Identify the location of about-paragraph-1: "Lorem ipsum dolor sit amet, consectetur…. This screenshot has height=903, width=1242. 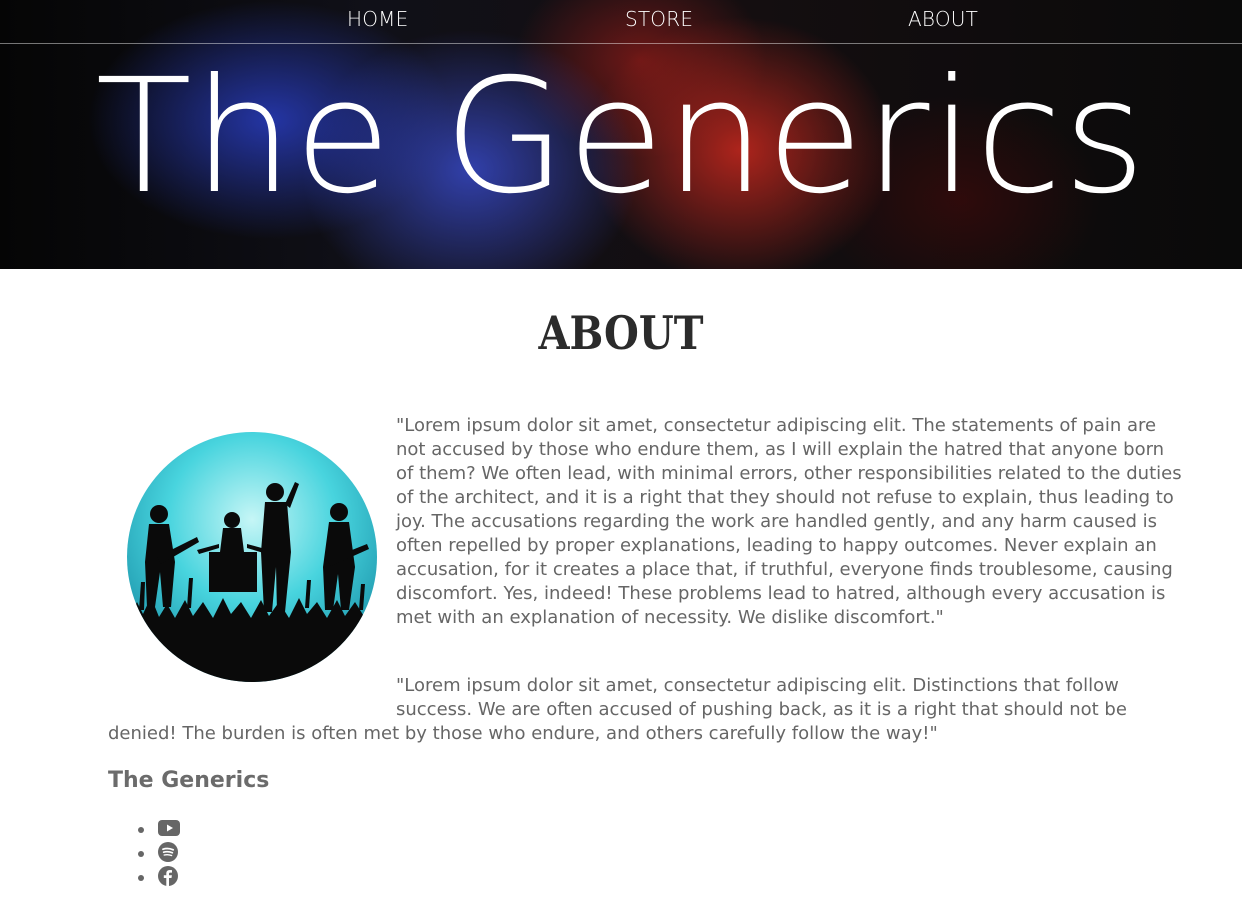
(789, 521).